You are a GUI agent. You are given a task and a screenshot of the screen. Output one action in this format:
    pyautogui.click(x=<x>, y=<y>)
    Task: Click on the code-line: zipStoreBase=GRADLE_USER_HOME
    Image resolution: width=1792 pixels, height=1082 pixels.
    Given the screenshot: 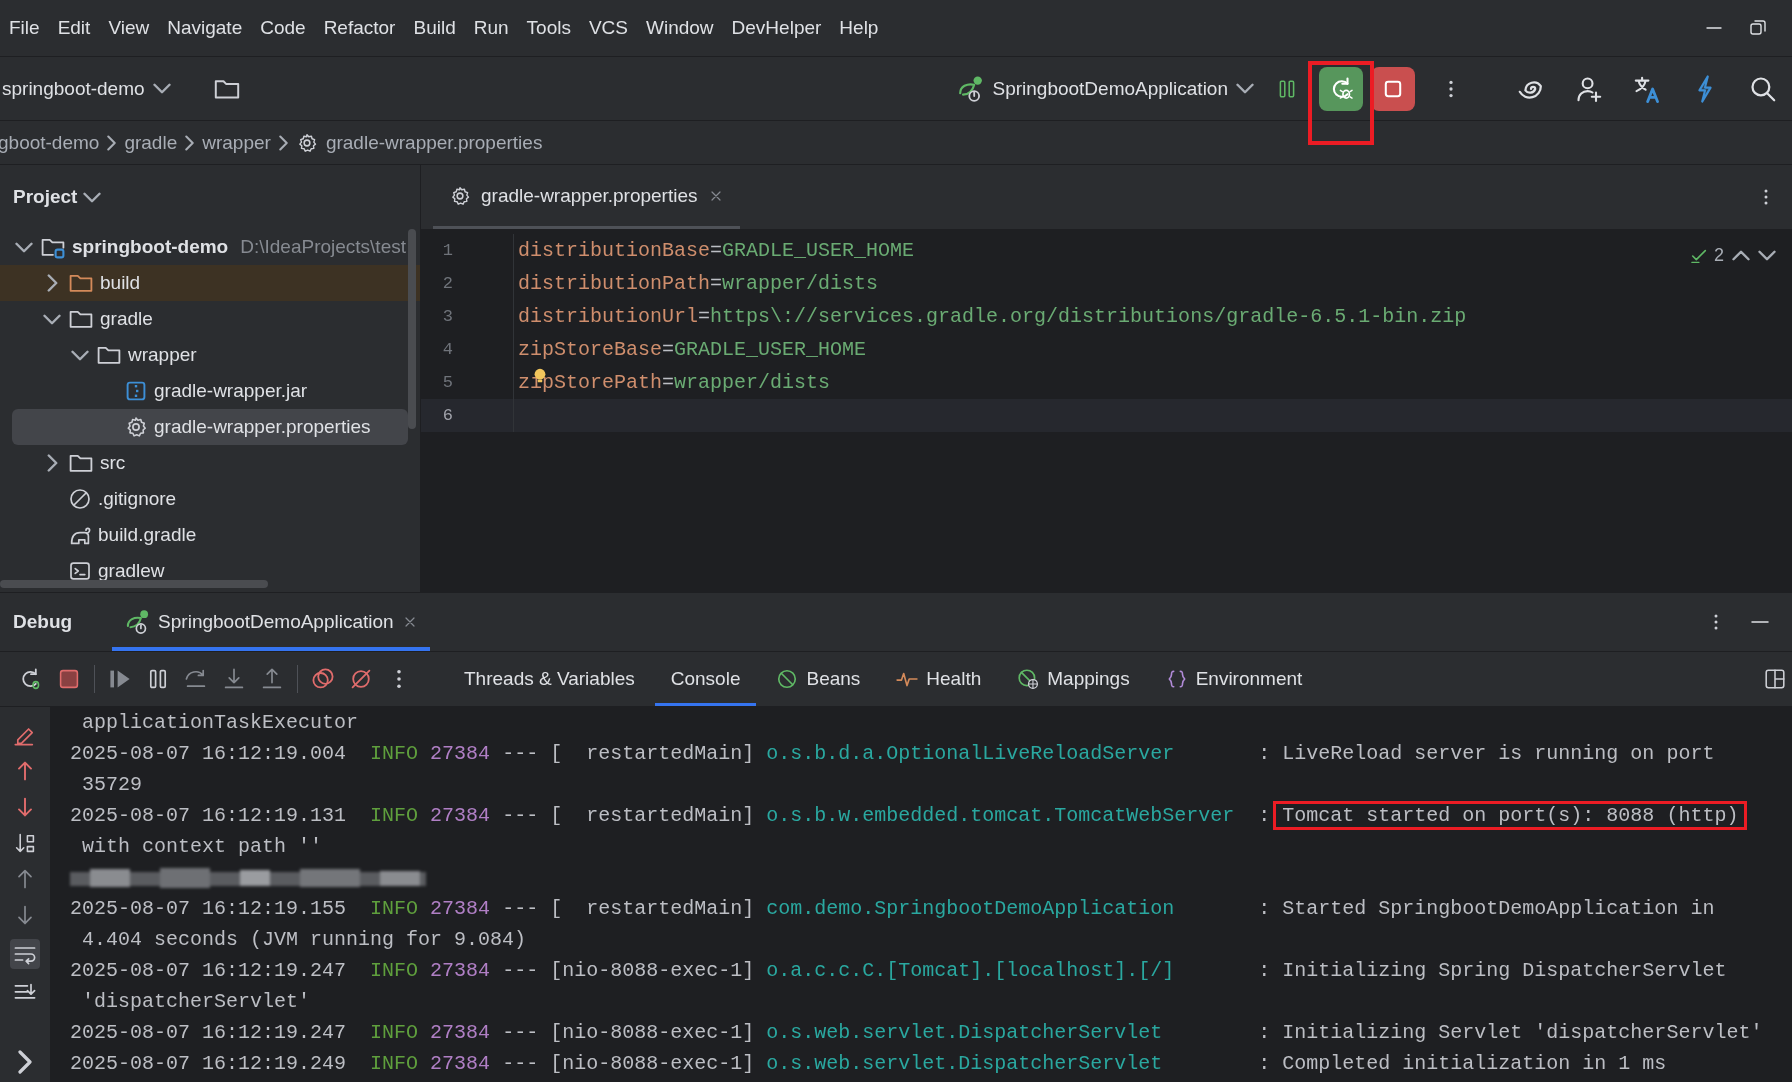 What is the action you would take?
    pyautogui.click(x=692, y=349)
    